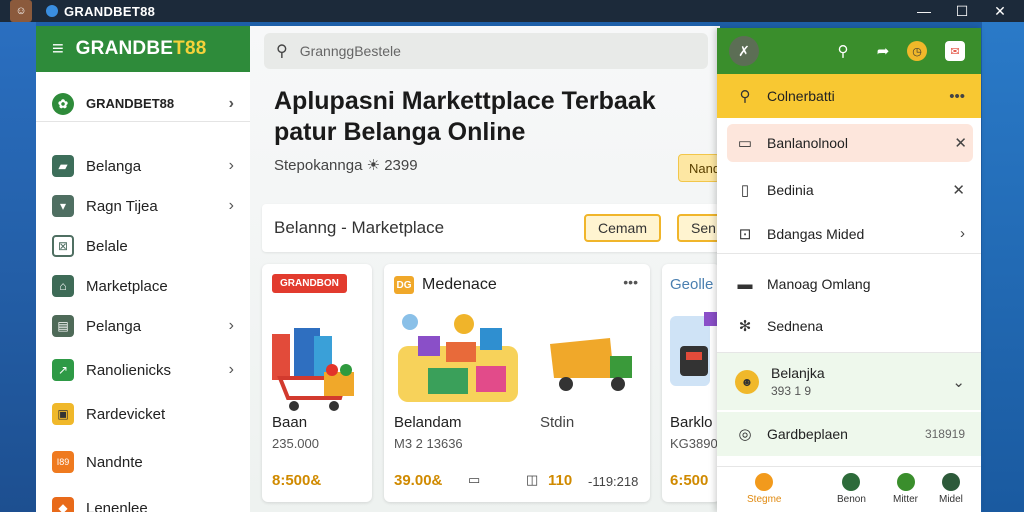 This screenshot has height=512, width=1024. I want to click on footer-item-benon: Benon, so click(851, 489).